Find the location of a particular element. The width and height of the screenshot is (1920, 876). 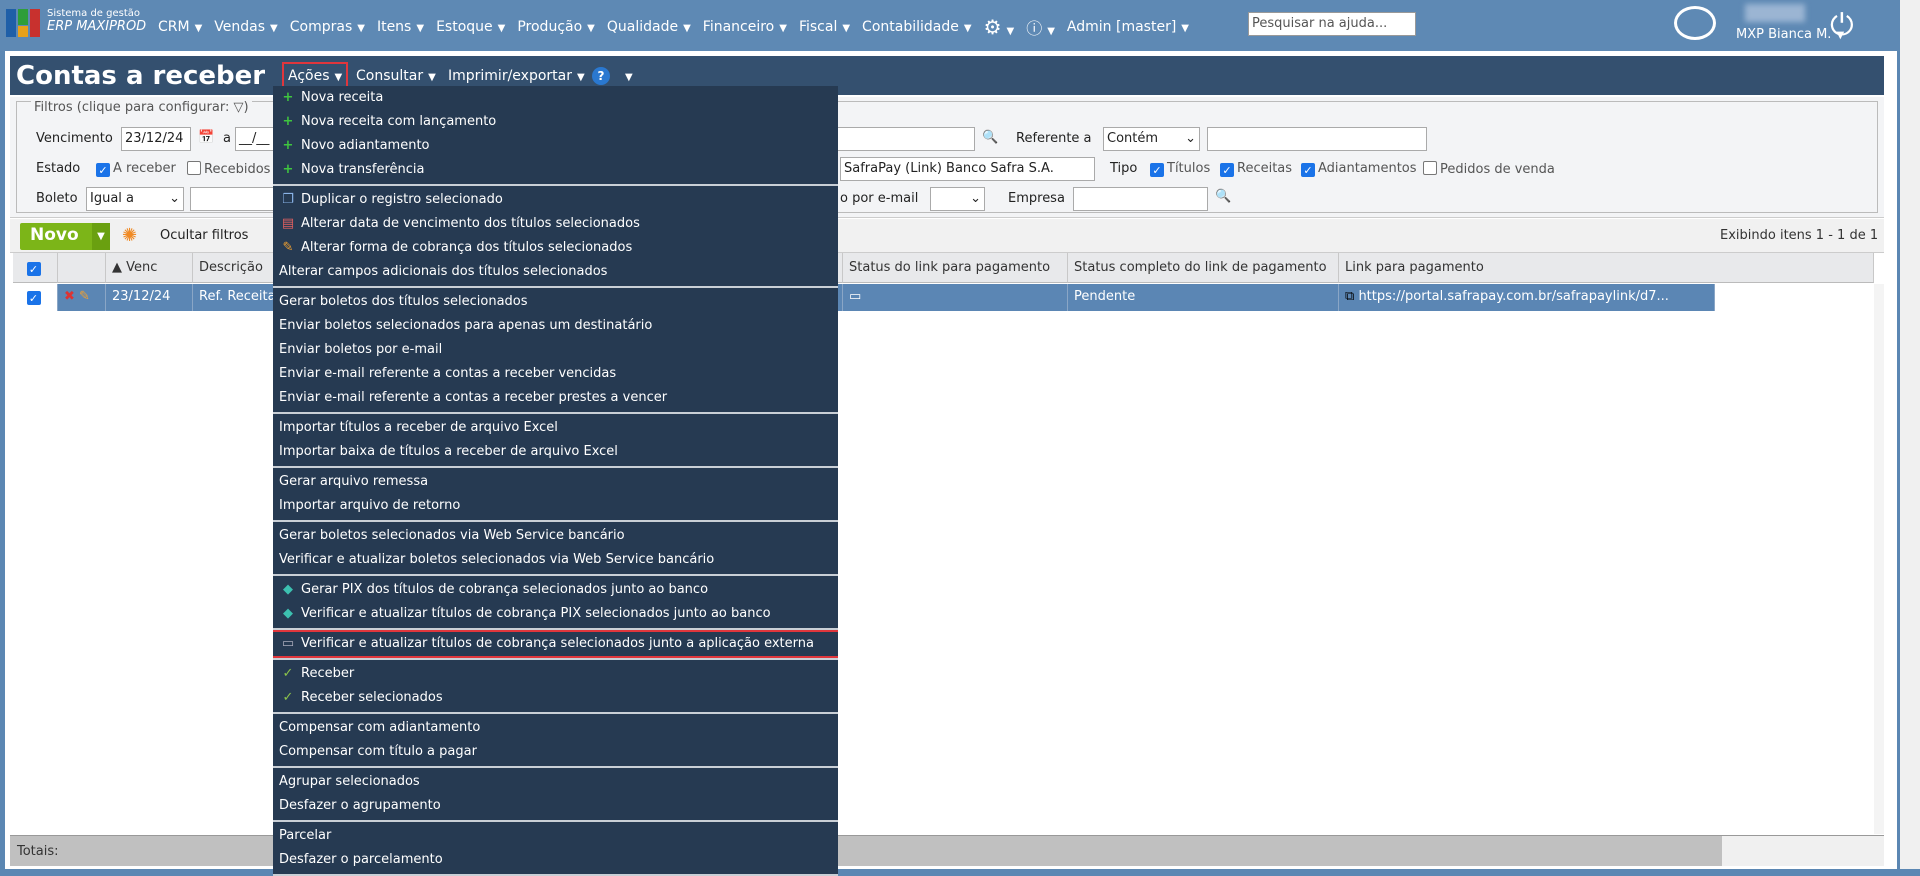

help-icon: ⓘ ▼ is located at coordinates (1040, 27).